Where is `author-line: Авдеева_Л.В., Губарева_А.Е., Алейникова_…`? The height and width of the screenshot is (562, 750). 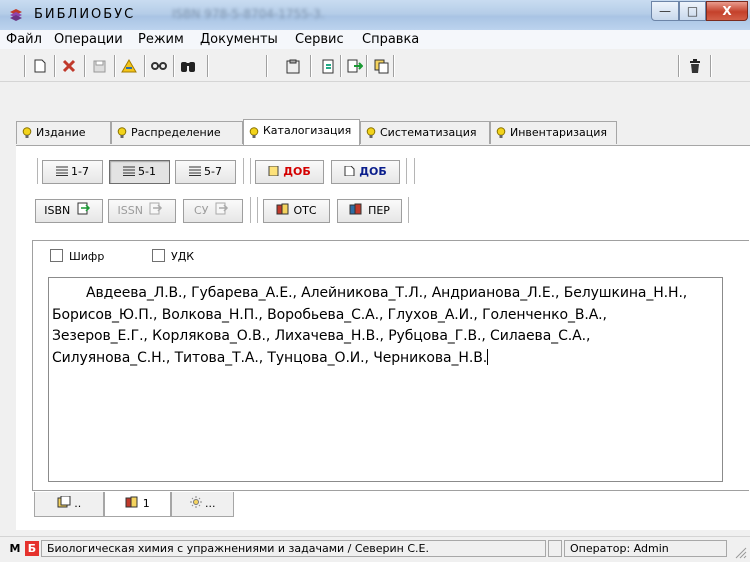
author-line: Авдеева_Л.В., Губарева_А.Е., Алейникова_… is located at coordinates (387, 294).